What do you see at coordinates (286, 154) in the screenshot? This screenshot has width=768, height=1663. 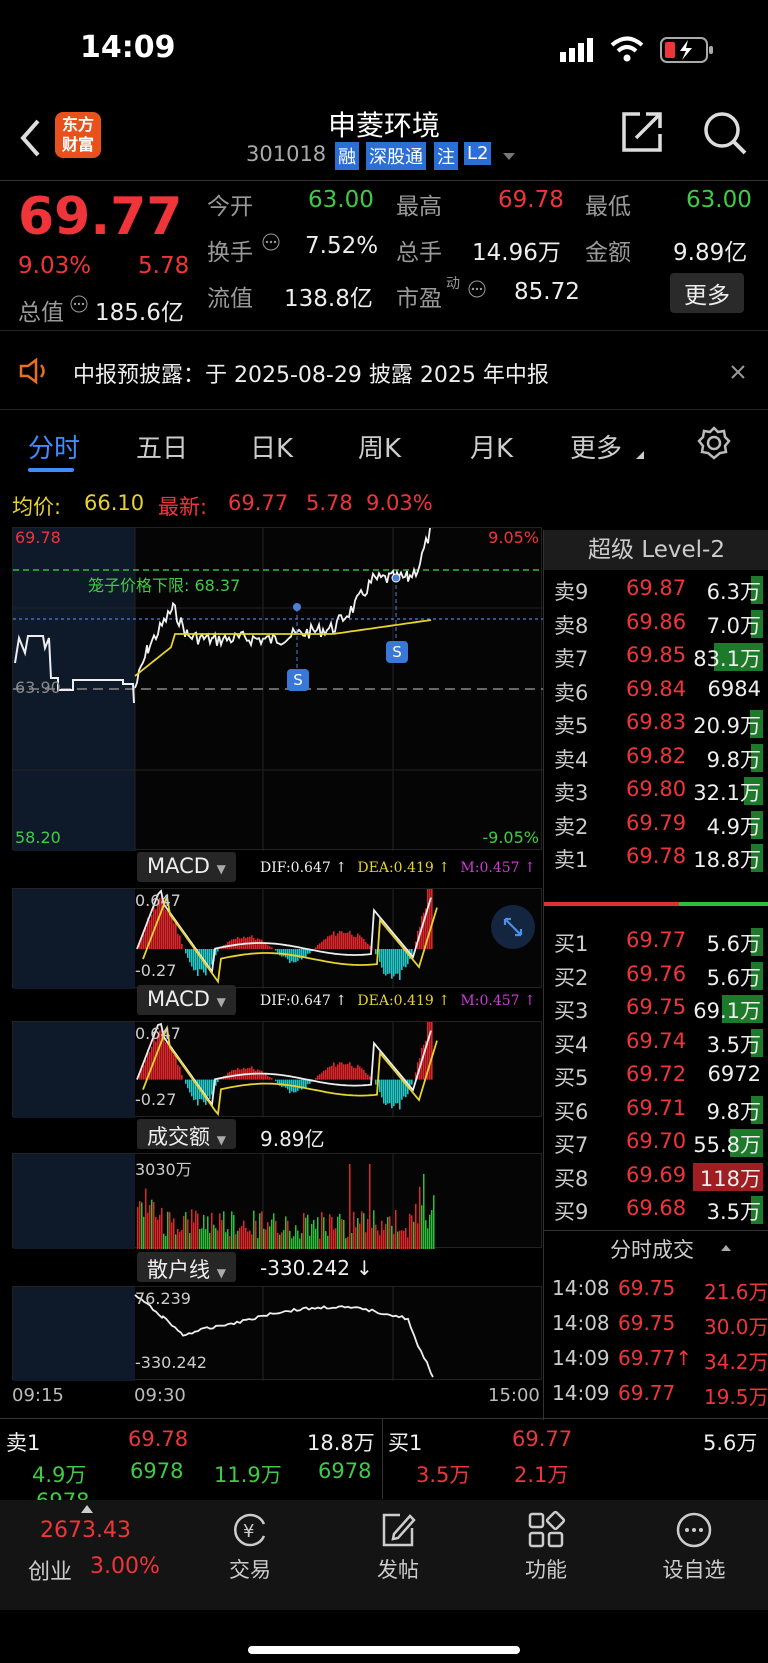 I see `stock-code: 301018` at bounding box center [286, 154].